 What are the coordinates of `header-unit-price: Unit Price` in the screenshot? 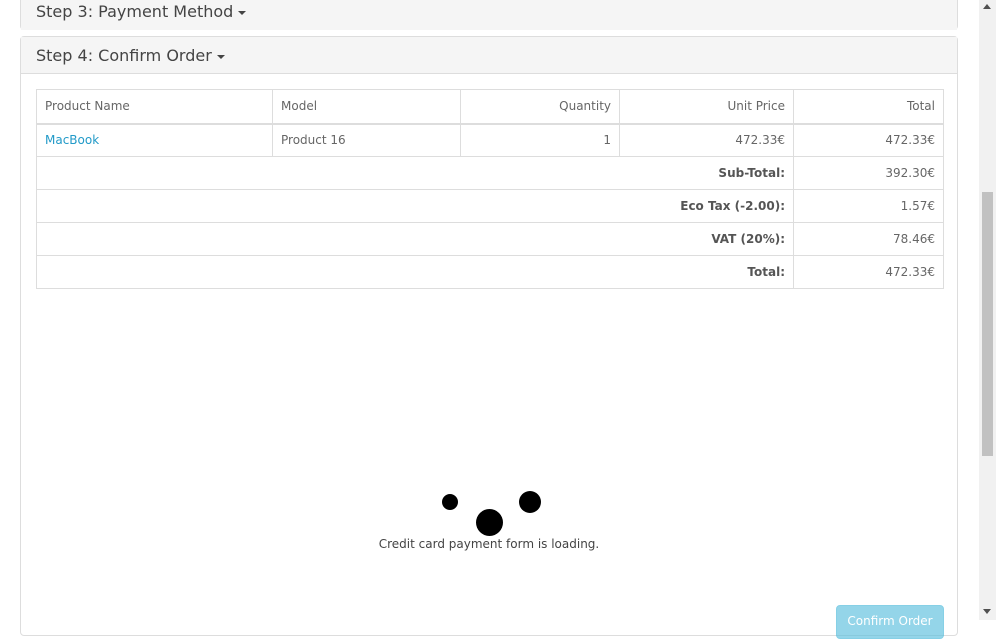 It's located at (706, 107).